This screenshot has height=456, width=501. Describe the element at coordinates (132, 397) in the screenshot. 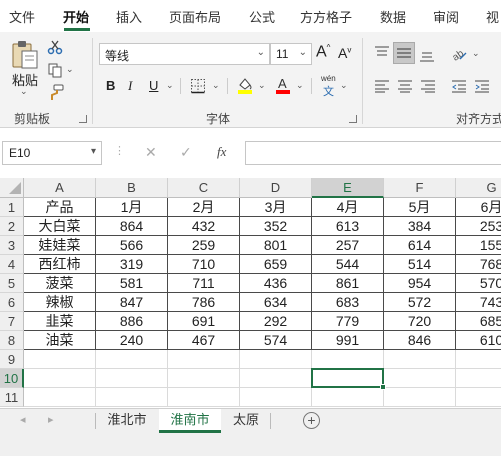

I see `cell-b11` at that location.